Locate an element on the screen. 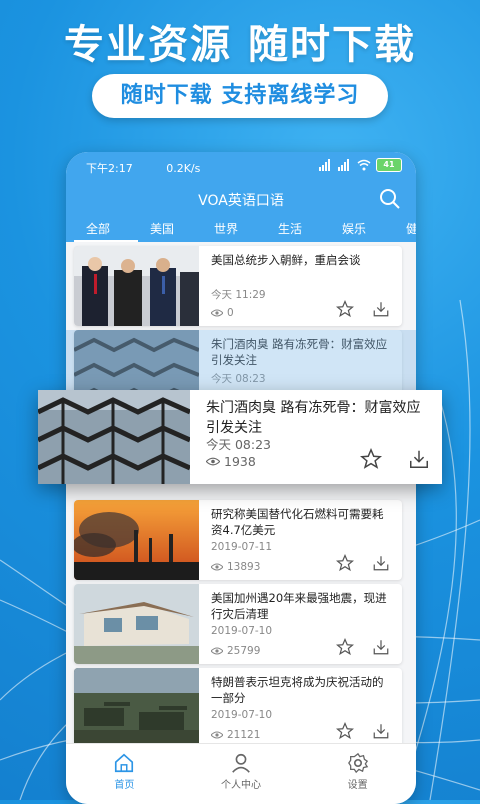  thumbnail-tanks is located at coordinates (136, 708).